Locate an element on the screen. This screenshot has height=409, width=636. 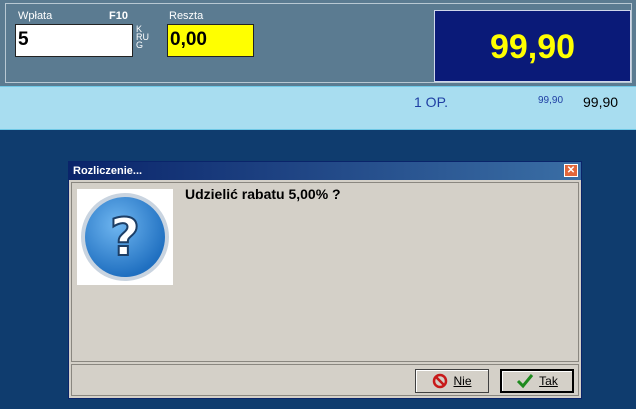
question-icon: ? is located at coordinates (125, 237).